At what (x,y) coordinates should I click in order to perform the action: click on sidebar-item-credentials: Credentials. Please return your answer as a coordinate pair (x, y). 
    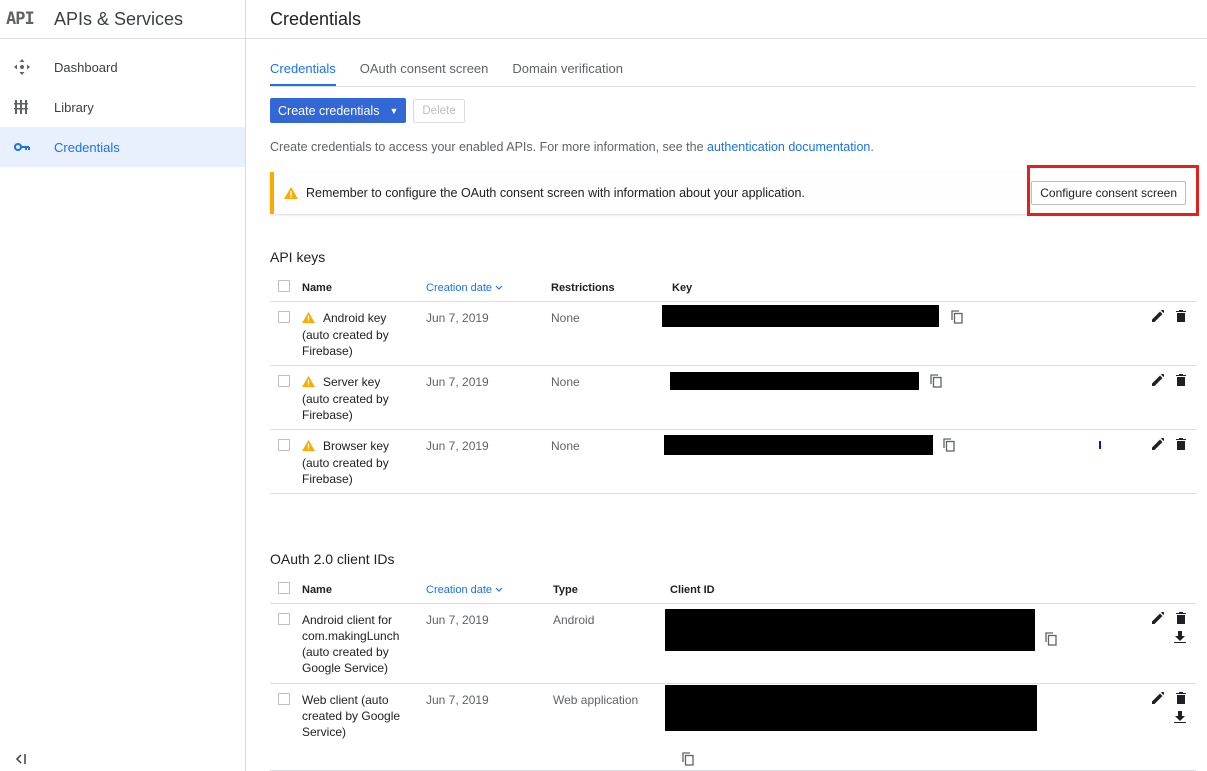
    Looking at the image, I should click on (122, 147).